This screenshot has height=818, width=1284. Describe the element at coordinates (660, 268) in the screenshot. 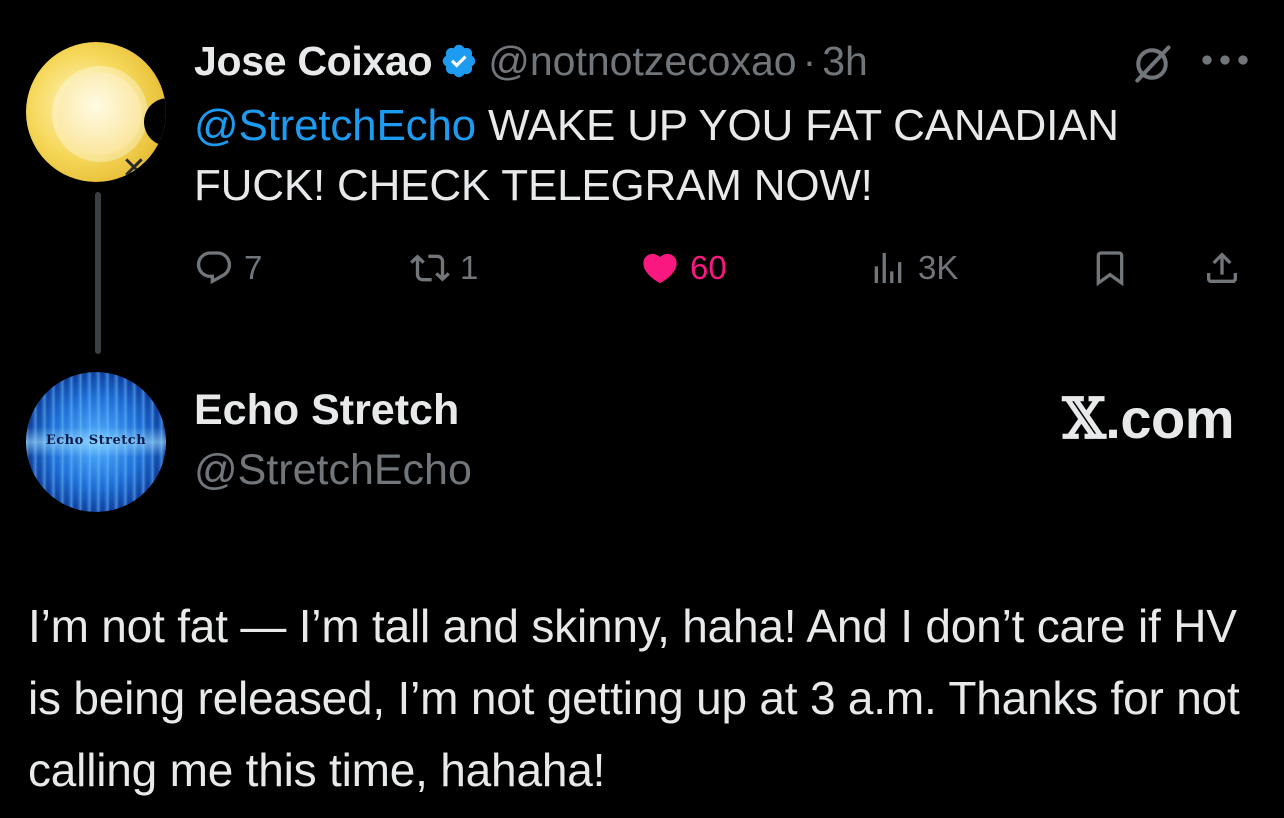

I see `like-icon` at that location.